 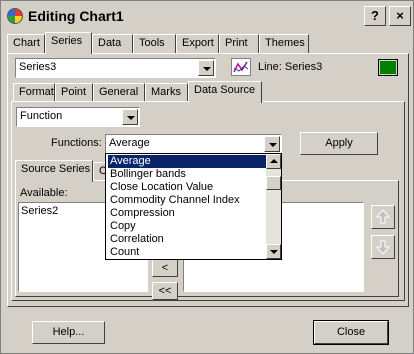 What do you see at coordinates (273, 206) in the screenshot?
I see `dropdown-scrollbar` at bounding box center [273, 206].